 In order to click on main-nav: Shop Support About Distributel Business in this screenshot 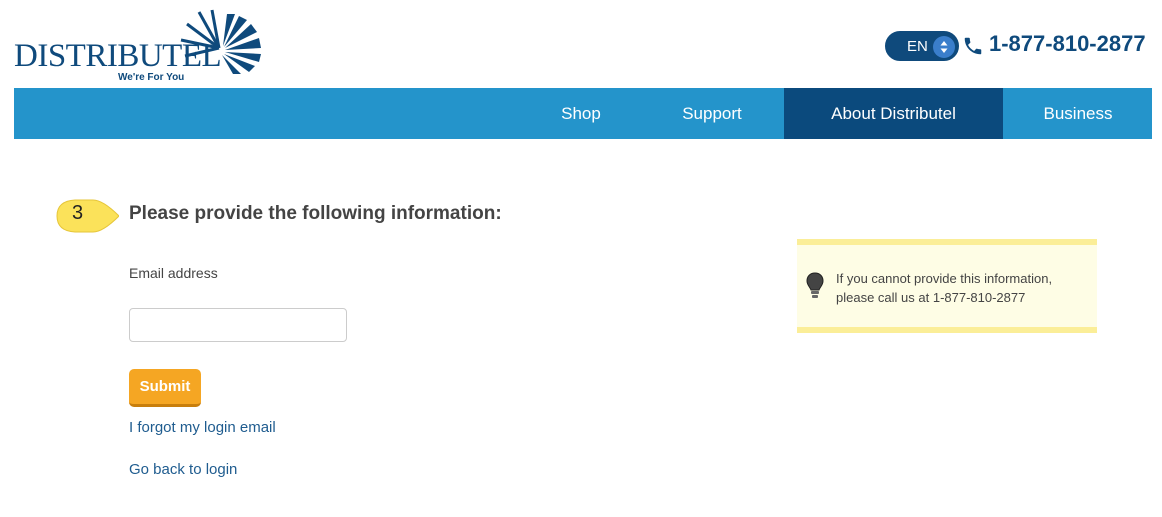, I will do `click(583, 113)`.